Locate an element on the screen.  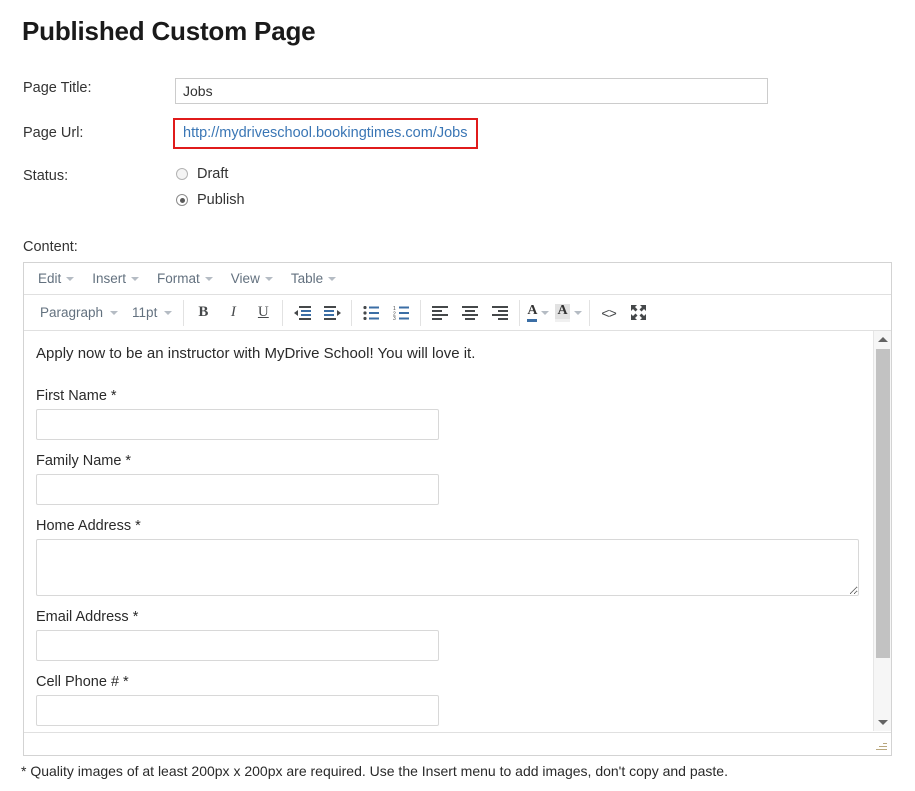
triangle-up-icon is located at coordinates (882, 339).